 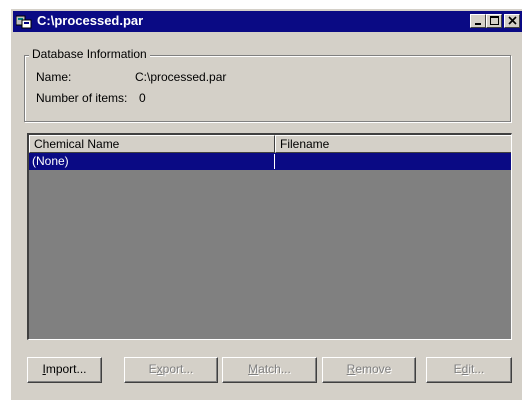 What do you see at coordinates (152, 144) in the screenshot?
I see `column-header-chemical-name: Chemical Name` at bounding box center [152, 144].